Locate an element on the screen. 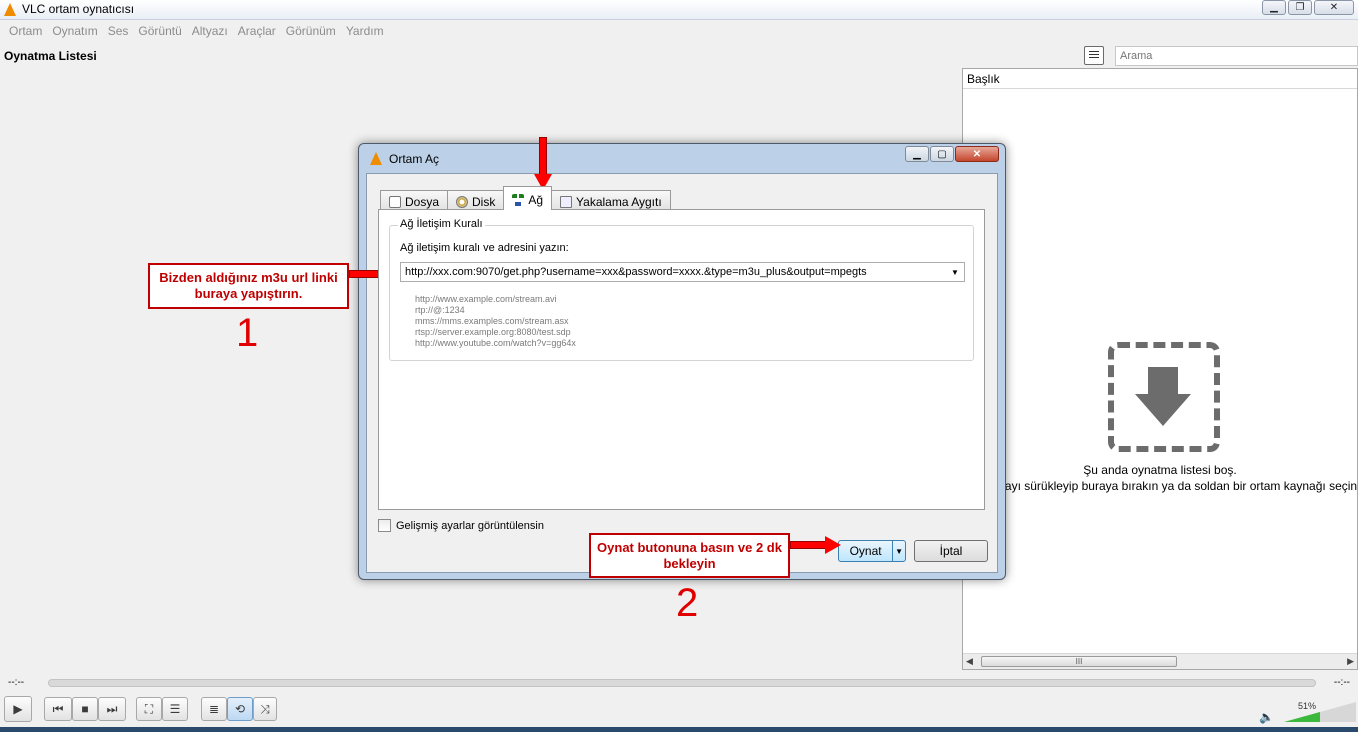 The image size is (1358, 732). dialog-title: Ortam Aç is located at coordinates (414, 159).